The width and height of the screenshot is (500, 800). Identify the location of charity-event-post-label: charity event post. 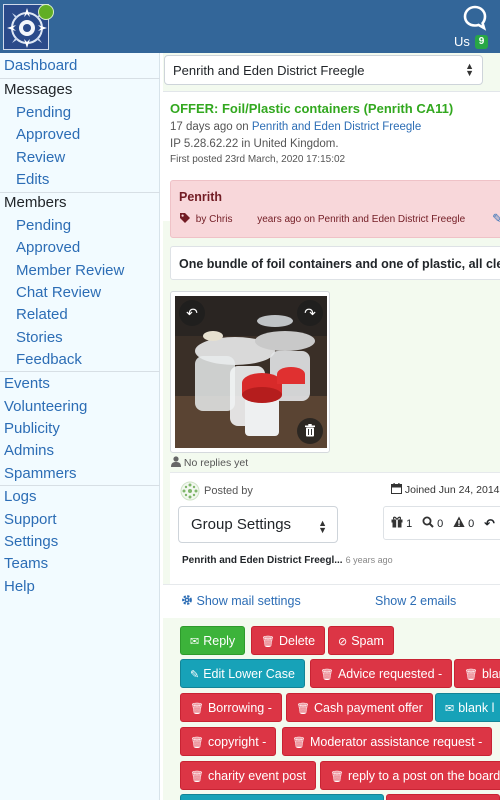
(256, 776).